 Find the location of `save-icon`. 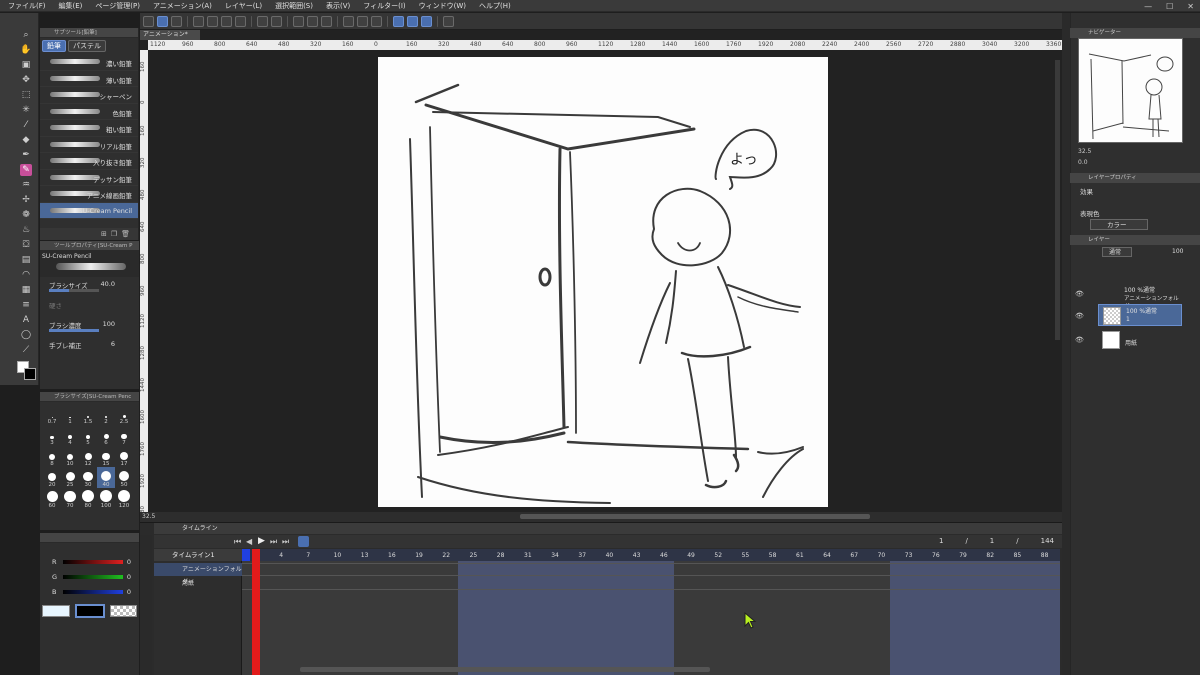

save-icon is located at coordinates (226, 21).